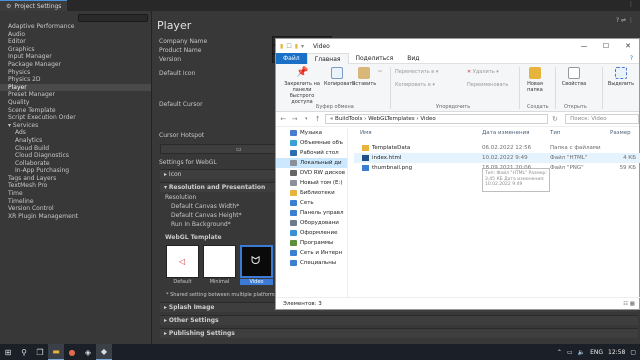 Image resolution: width=640 pixels, height=360 pixels. I want to click on help-icon: ?, so click(631, 58).